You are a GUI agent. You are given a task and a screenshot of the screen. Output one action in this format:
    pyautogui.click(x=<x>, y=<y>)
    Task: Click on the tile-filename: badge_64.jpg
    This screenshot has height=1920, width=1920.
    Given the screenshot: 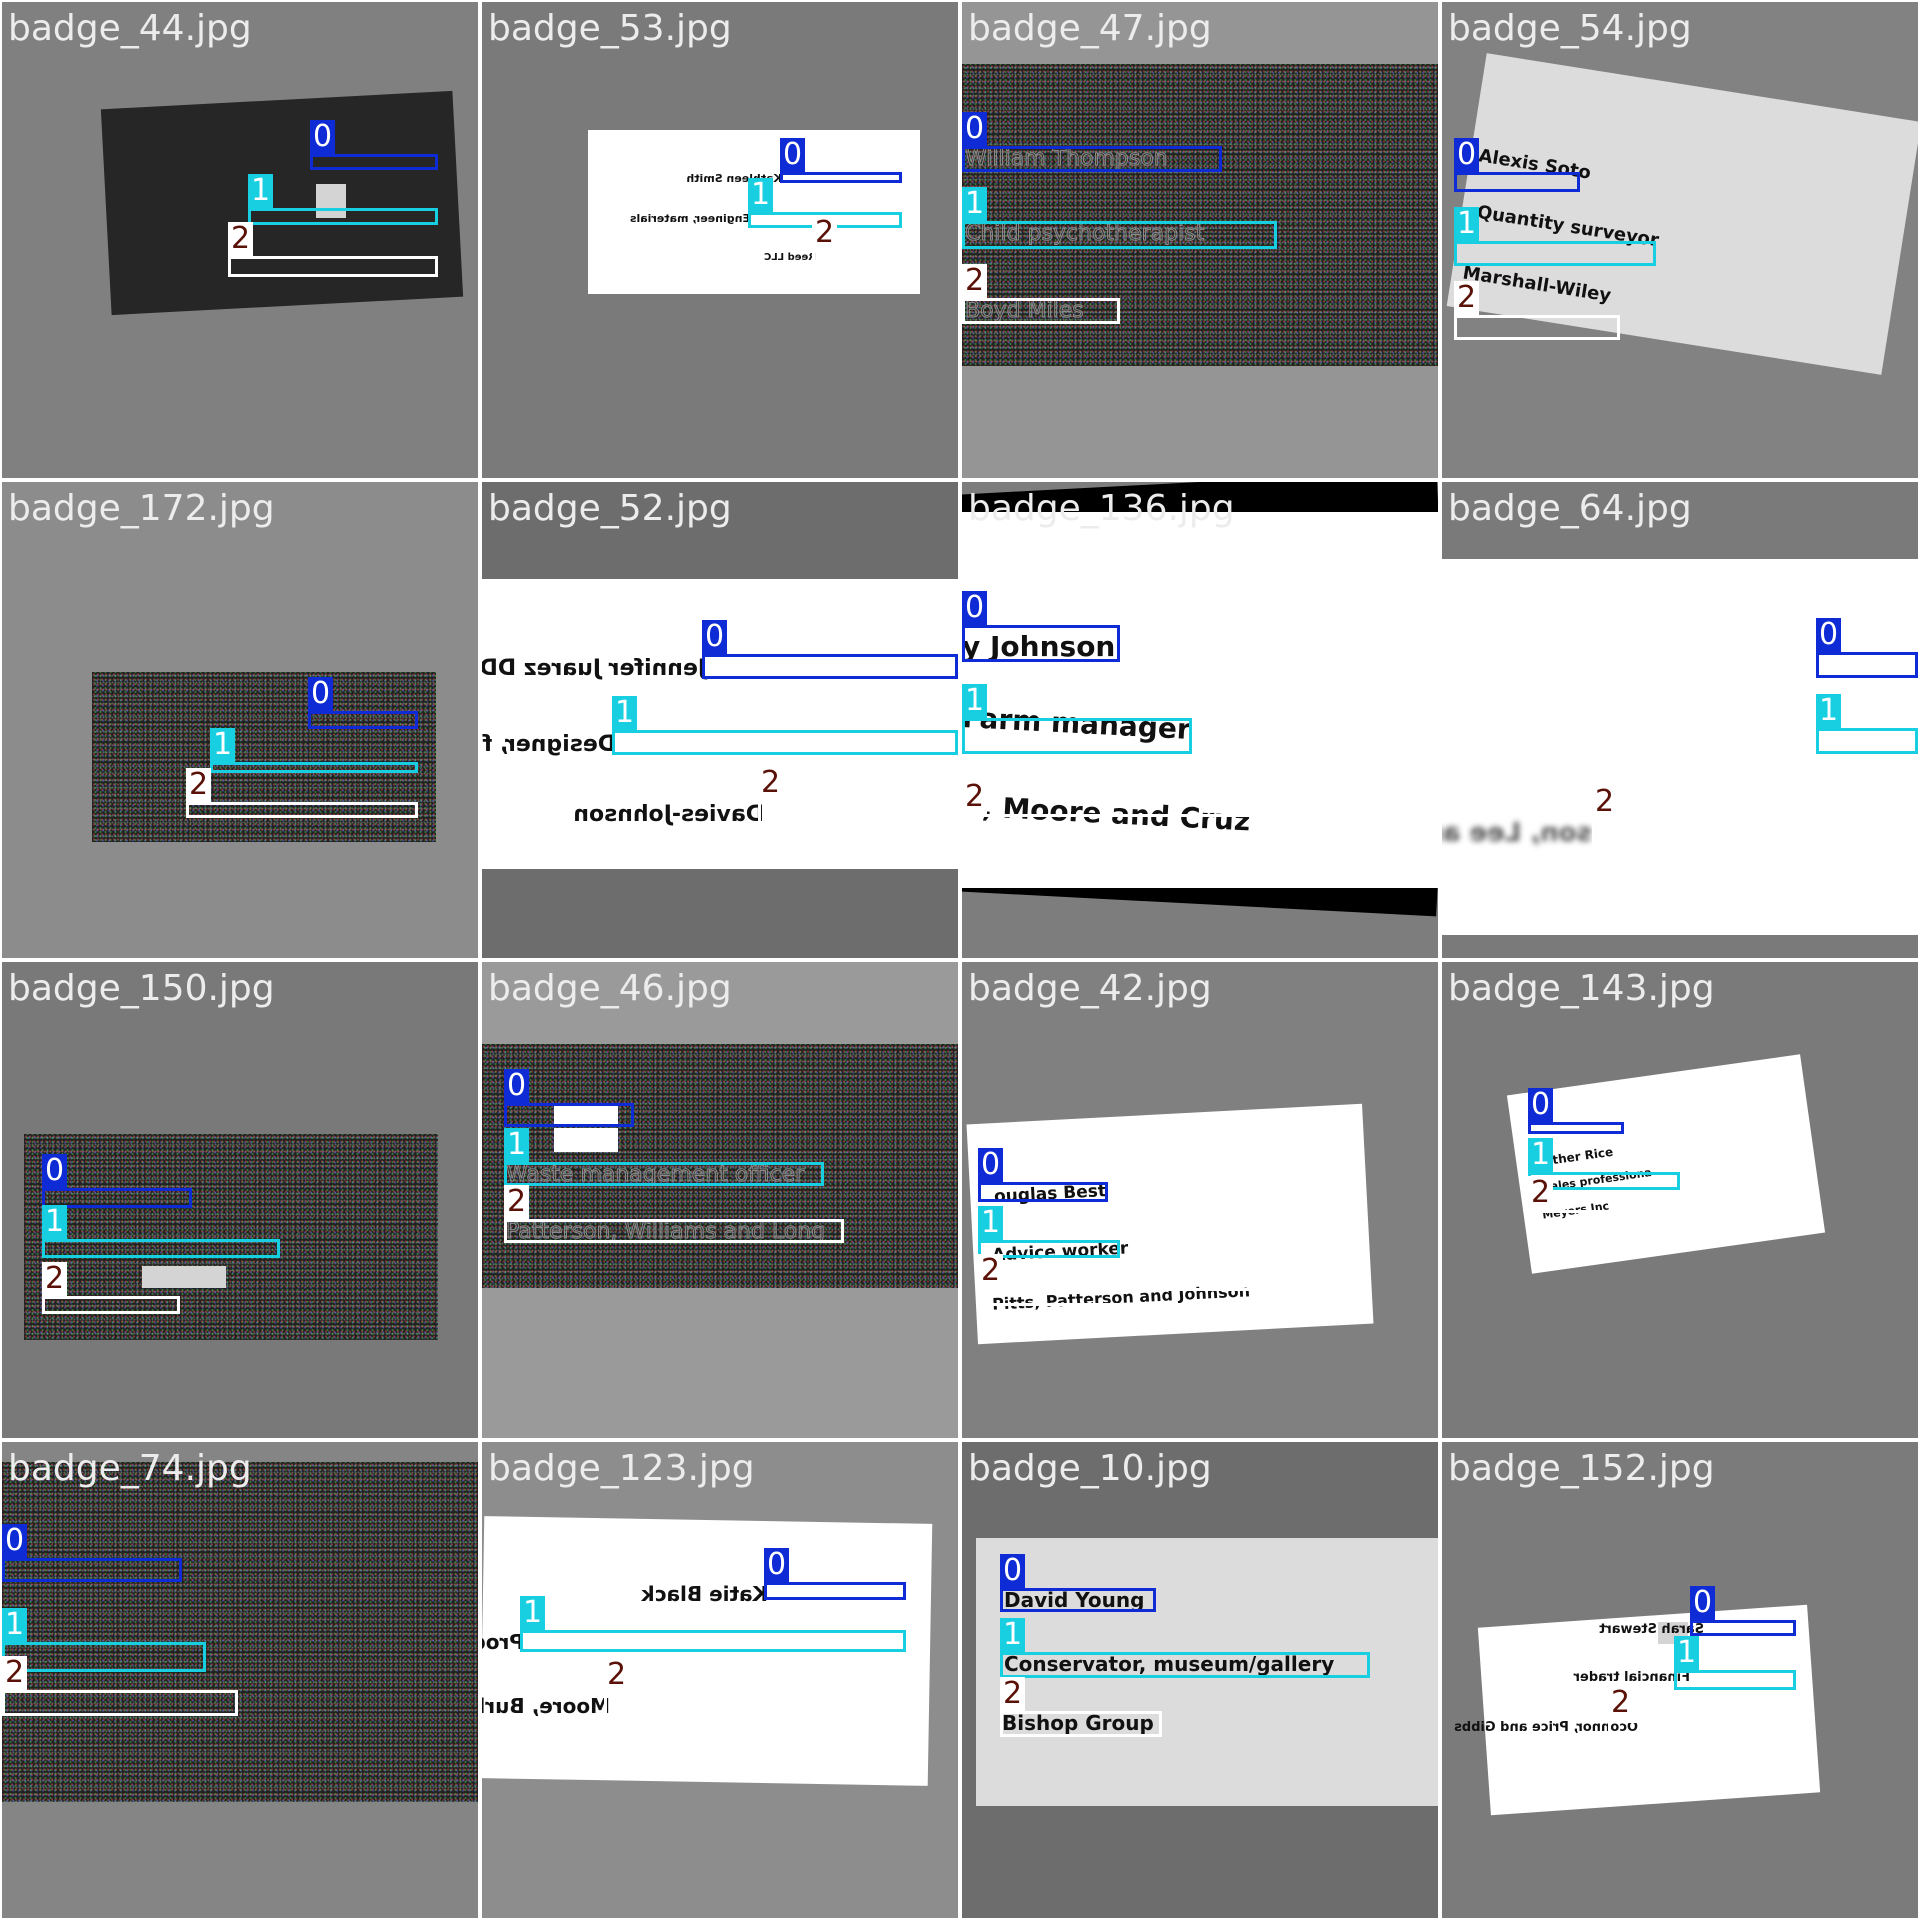 What is the action you would take?
    pyautogui.click(x=1570, y=508)
    